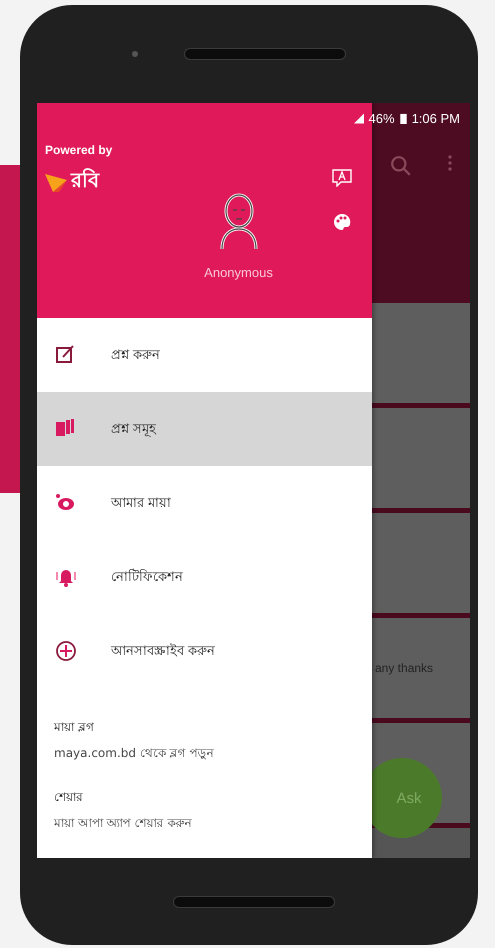 Image resolution: width=495 pixels, height=948 pixels. I want to click on overflow-menu-icon, so click(450, 163).